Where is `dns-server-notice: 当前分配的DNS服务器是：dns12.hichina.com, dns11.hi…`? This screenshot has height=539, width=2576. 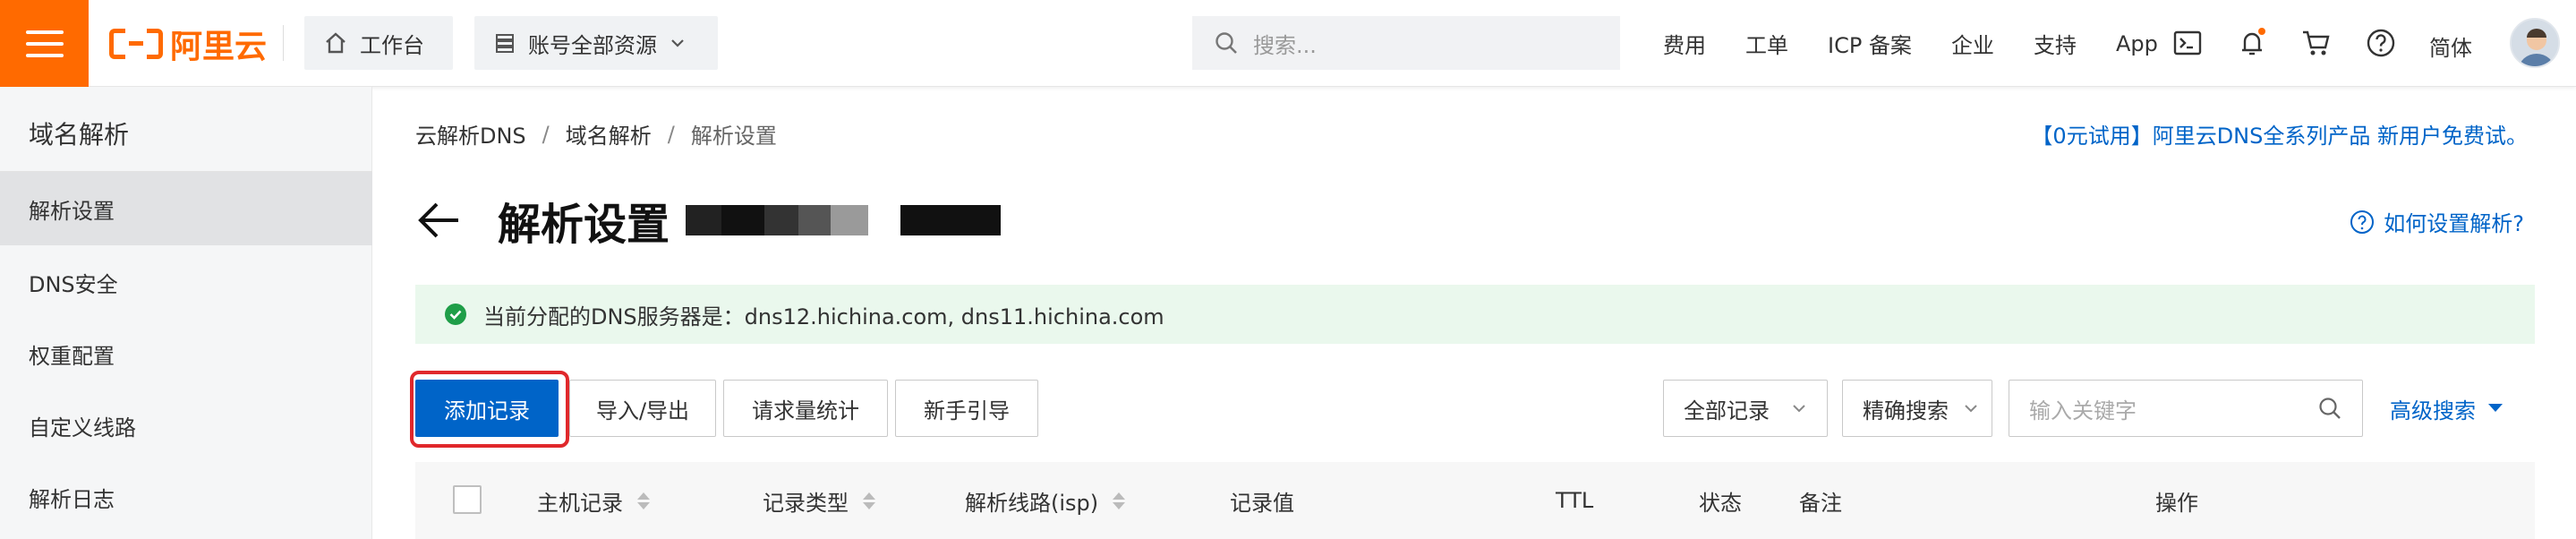 dns-server-notice: 当前分配的DNS服务器是：dns12.hichina.com, dns11.hi… is located at coordinates (1475, 314).